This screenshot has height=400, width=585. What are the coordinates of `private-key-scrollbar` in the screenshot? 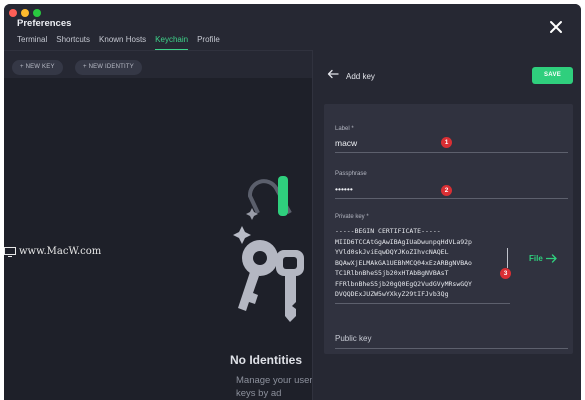 It's located at (507, 258).